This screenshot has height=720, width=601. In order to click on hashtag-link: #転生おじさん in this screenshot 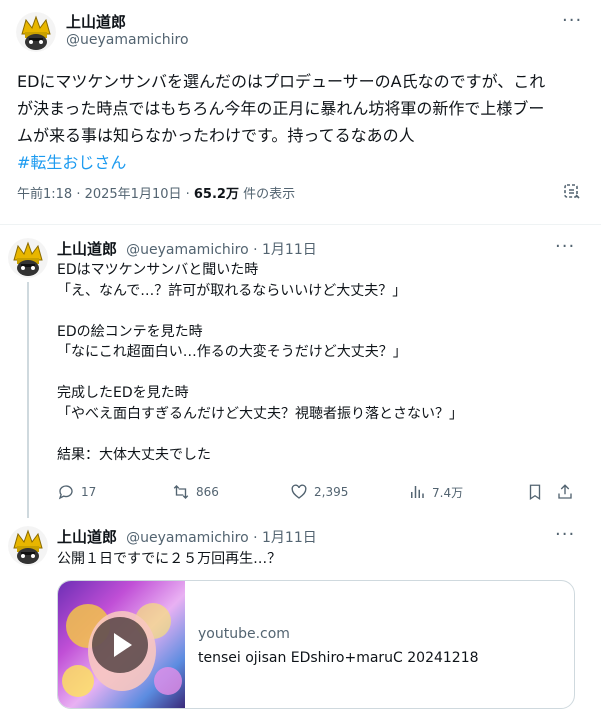, I will do `click(281, 162)`.